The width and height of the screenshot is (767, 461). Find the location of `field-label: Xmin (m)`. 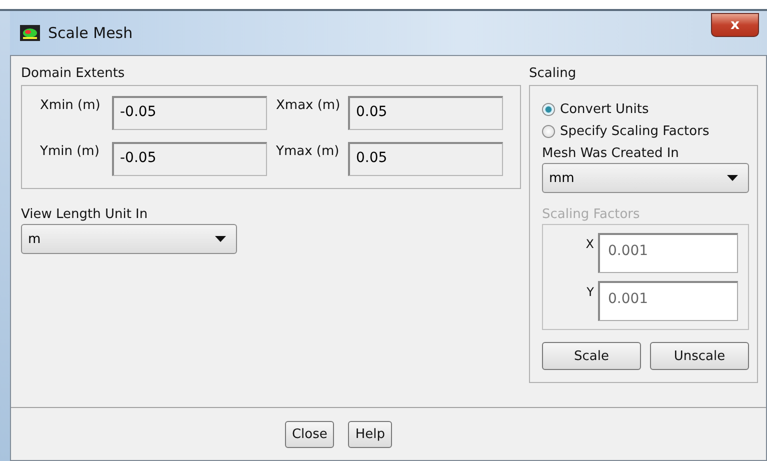

field-label: Xmin (m) is located at coordinates (71, 105).